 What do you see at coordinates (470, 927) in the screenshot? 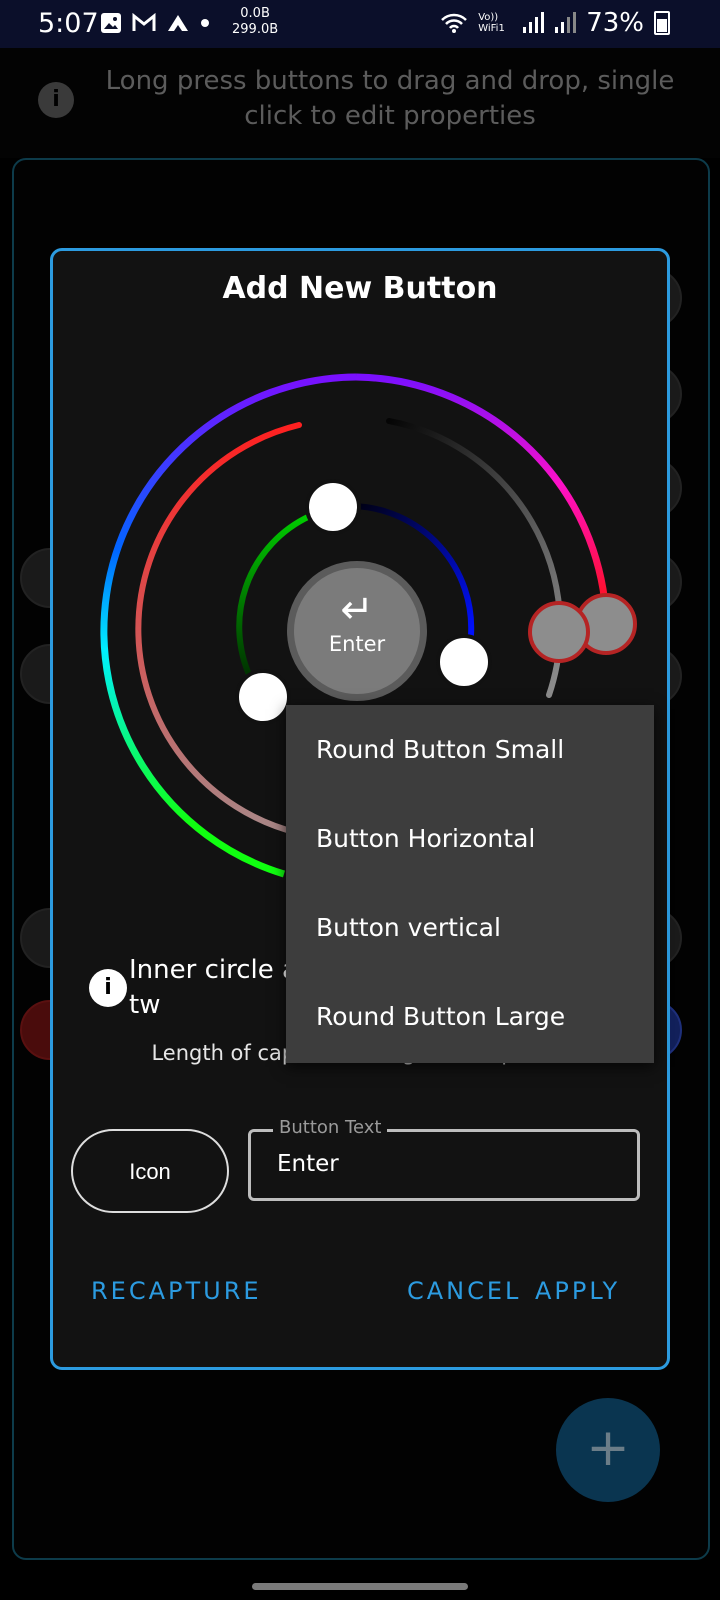
I see `menu-item-vertical: Button vertical` at bounding box center [470, 927].